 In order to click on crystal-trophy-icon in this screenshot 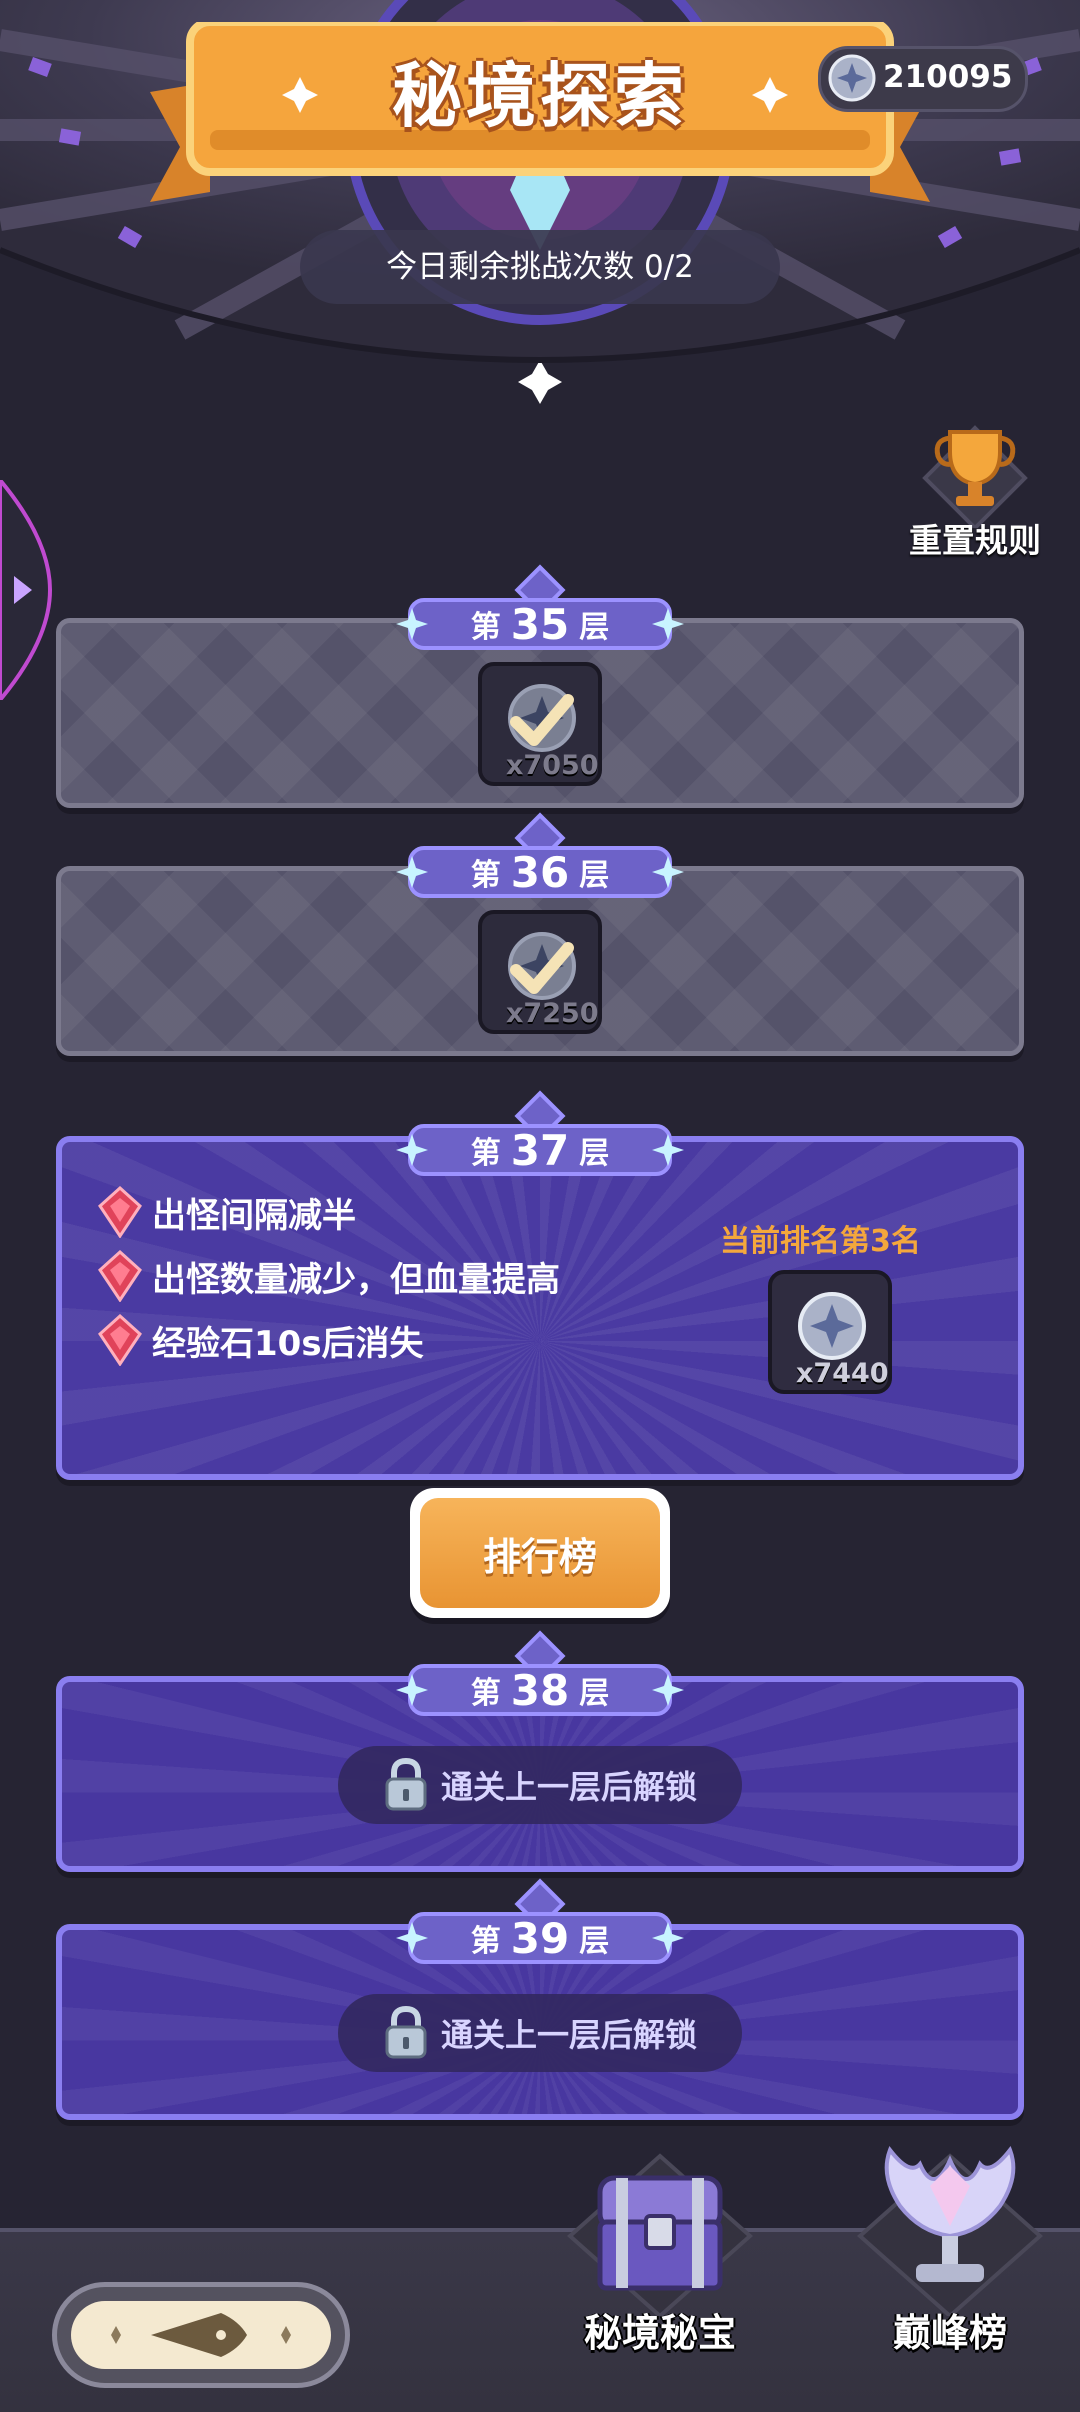, I will do `click(950, 2230)`.